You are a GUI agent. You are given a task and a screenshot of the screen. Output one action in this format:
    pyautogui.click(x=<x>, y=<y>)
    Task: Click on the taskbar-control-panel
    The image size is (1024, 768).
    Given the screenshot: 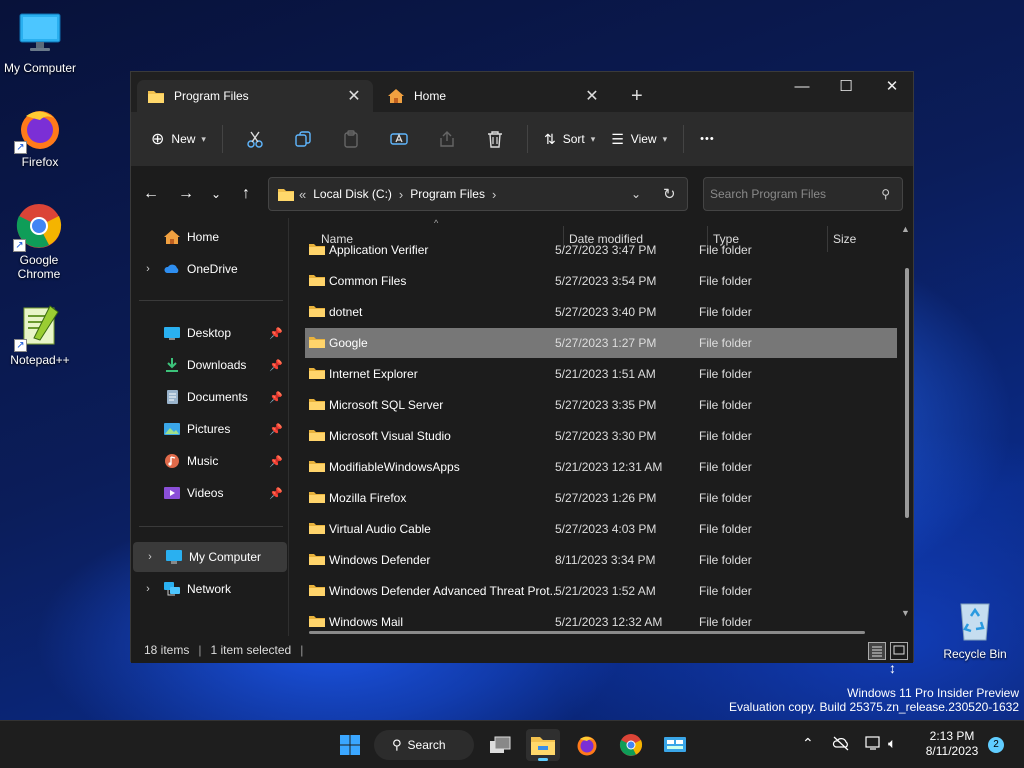 What is the action you would take?
    pyautogui.click(x=675, y=745)
    